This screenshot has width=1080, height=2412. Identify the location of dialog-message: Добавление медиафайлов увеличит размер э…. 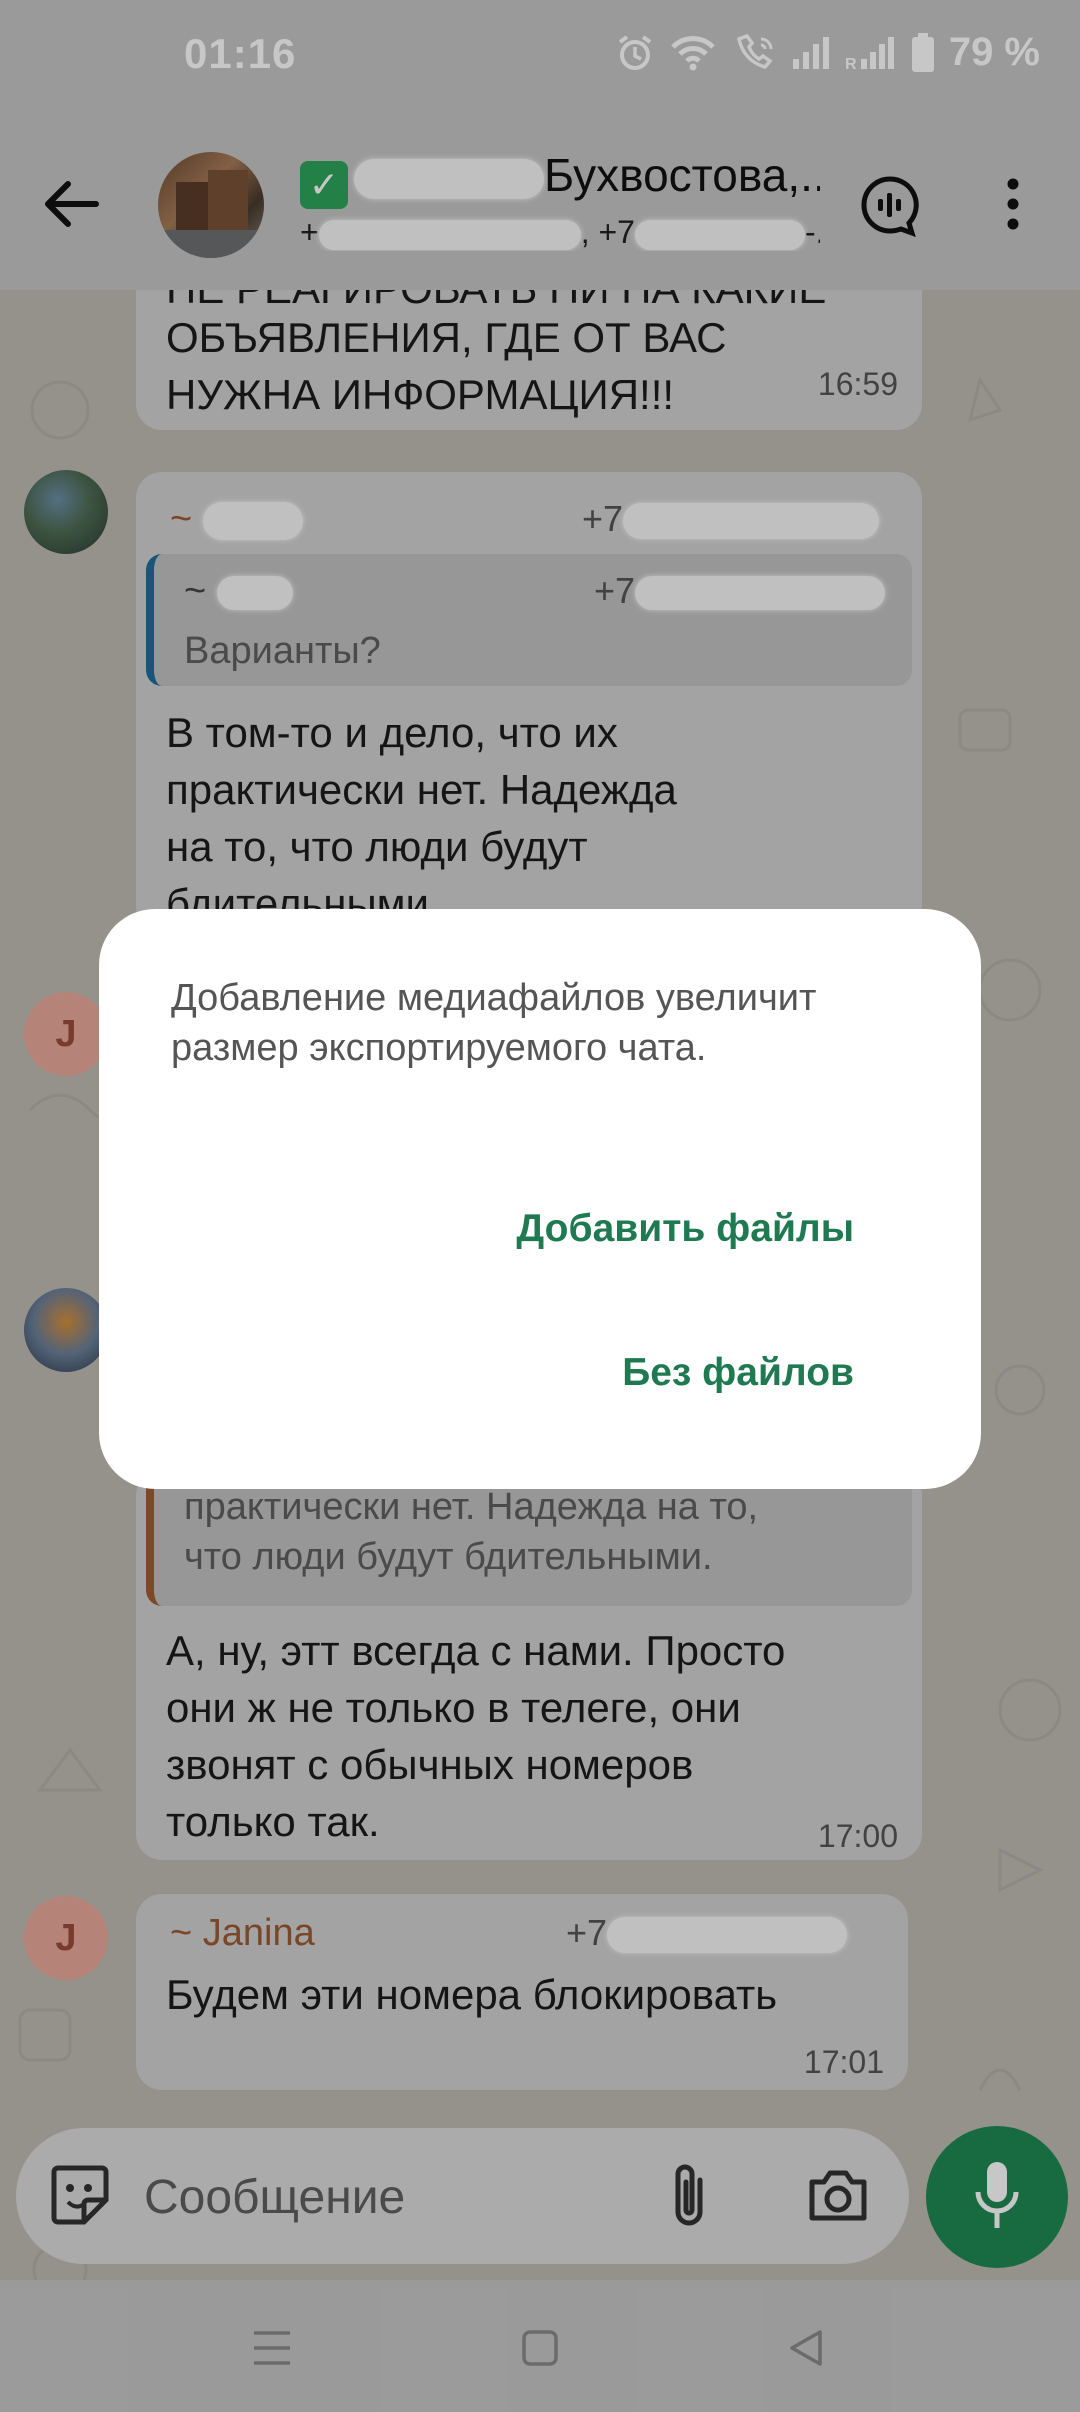
(494, 1023).